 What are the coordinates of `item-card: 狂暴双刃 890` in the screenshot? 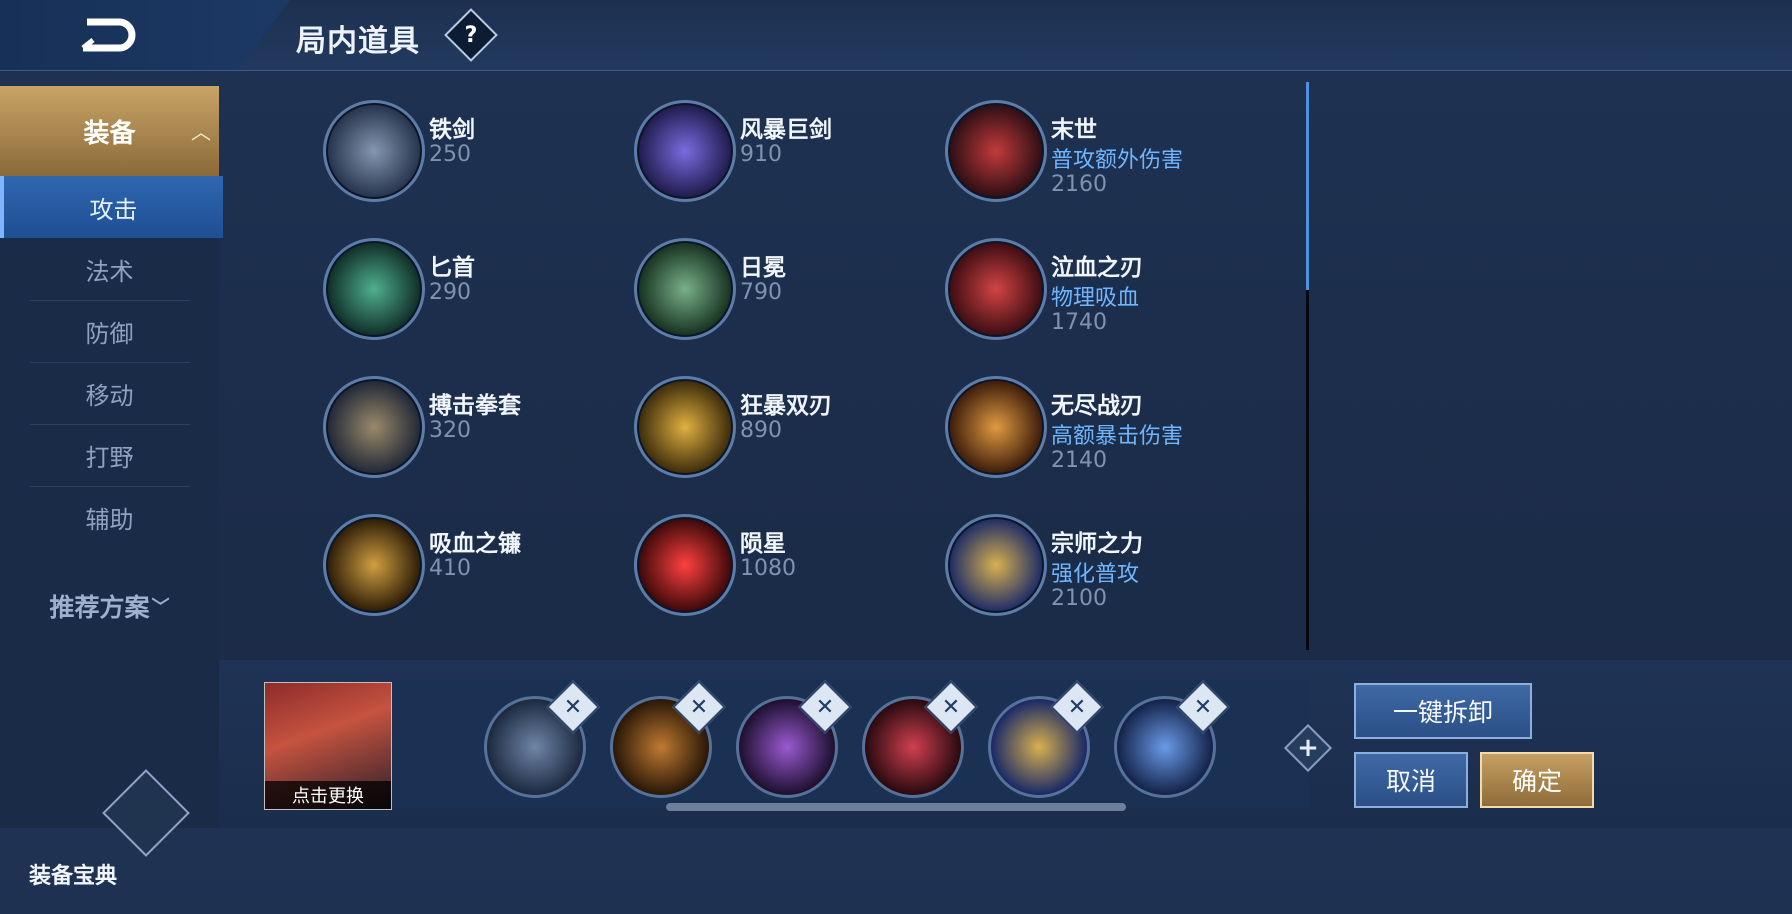 It's located at (784, 431).